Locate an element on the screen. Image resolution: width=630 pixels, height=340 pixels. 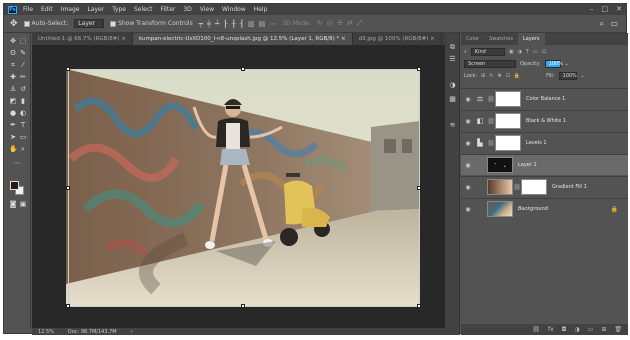
auto-select-option: Auto-Select: is located at coordinates (45, 23).